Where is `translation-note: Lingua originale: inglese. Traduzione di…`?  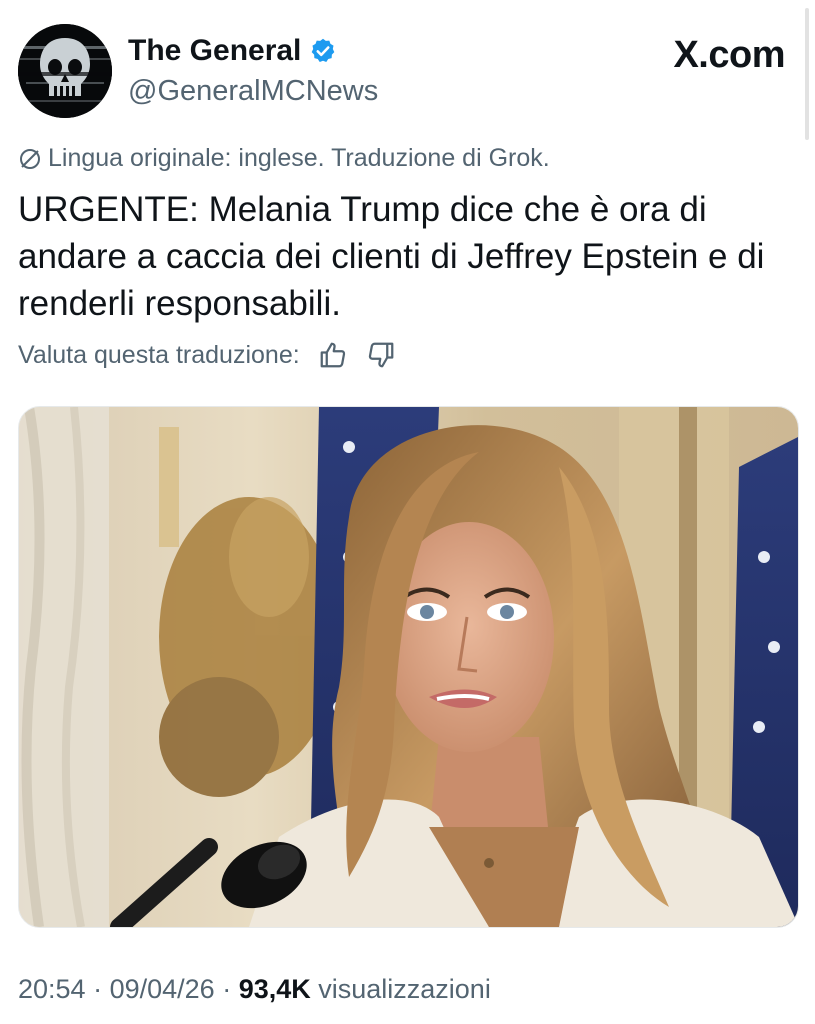
translation-note: Lingua originale: inglese. Traduzione di… is located at coordinates (284, 158).